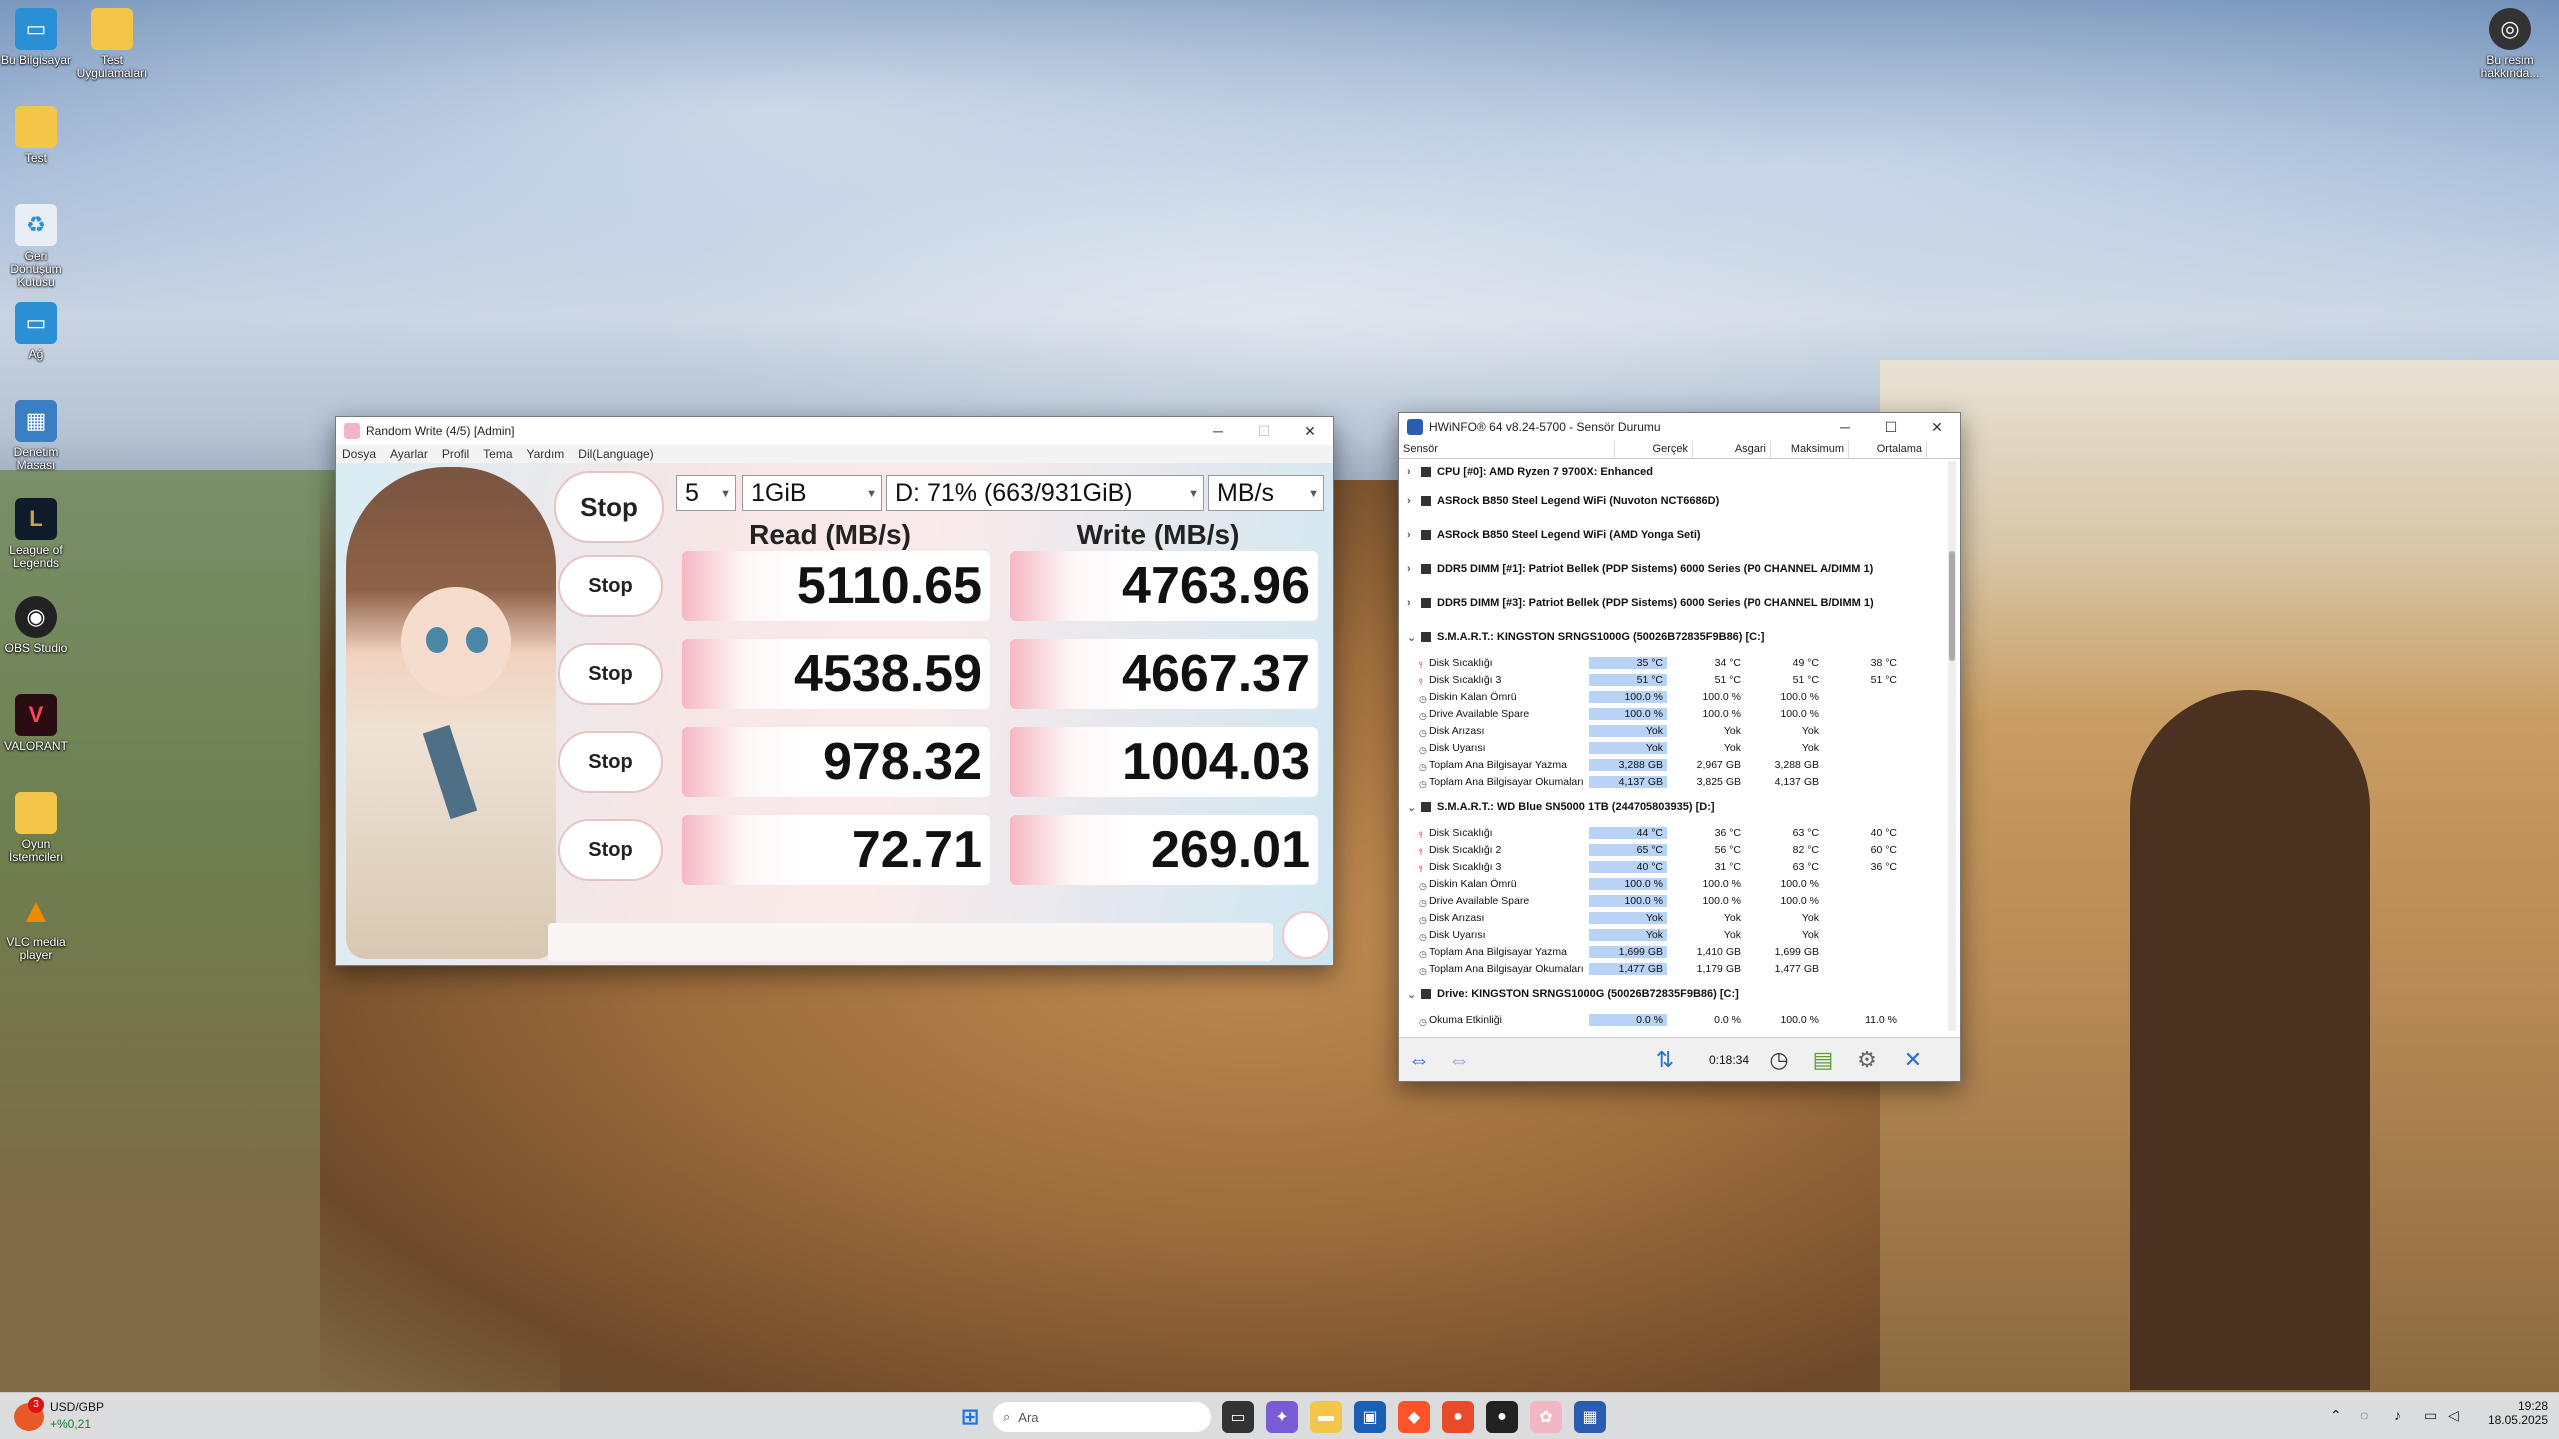 This screenshot has height=1439, width=2559. I want to click on task-view-icon: ▭, so click(1238, 1417).